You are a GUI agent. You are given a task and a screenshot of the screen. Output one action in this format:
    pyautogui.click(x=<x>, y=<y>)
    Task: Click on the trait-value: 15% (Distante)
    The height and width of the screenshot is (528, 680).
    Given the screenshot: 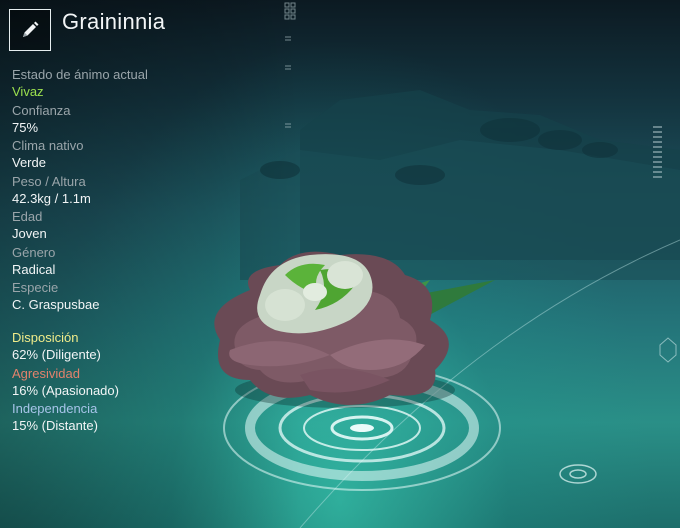 What is the action you would take?
    pyautogui.click(x=55, y=425)
    